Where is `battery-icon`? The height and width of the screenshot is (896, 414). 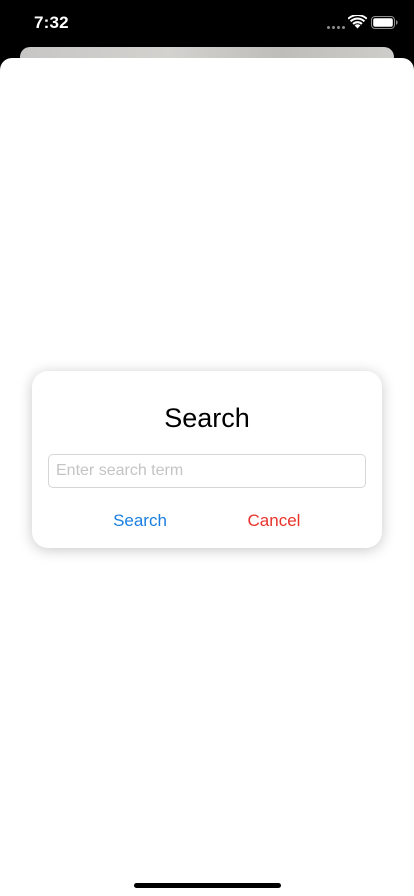 battery-icon is located at coordinates (384, 22).